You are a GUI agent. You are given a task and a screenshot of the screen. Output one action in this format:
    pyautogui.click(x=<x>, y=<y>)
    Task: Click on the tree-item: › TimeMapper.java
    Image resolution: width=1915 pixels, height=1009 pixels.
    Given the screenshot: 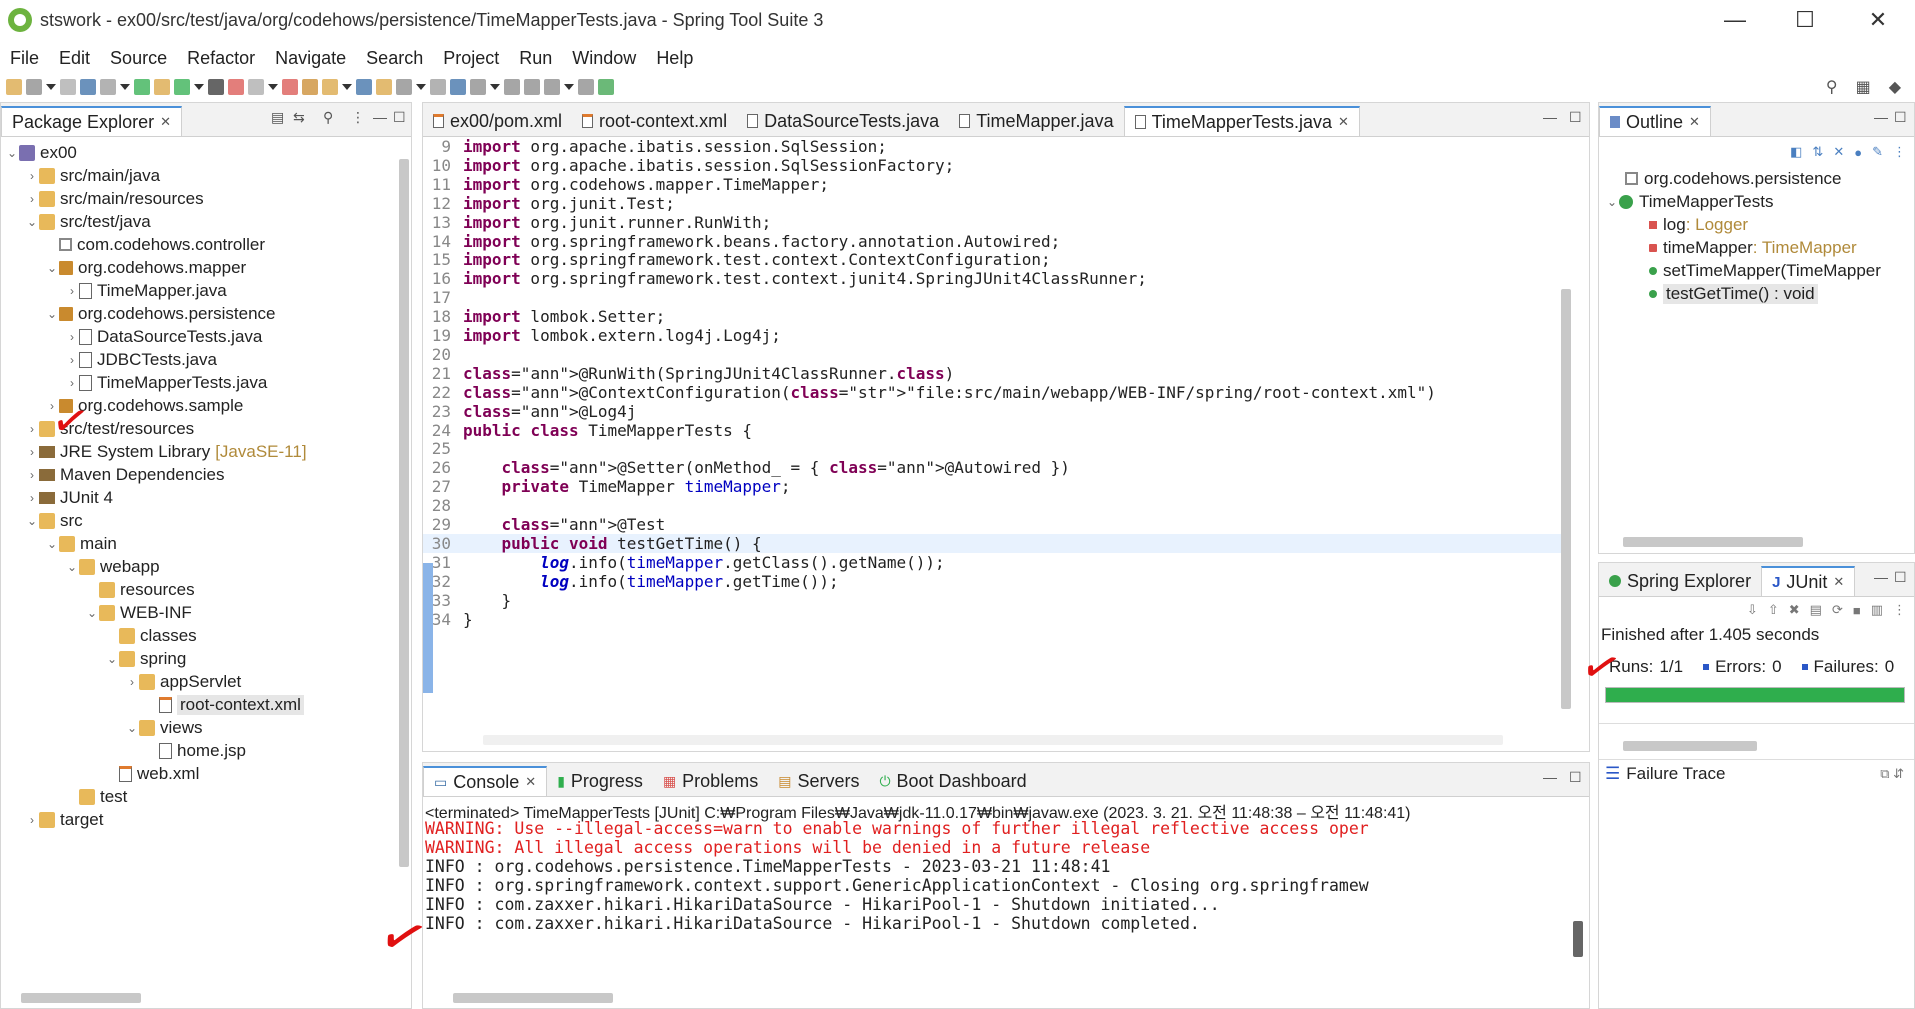 What is the action you would take?
    pyautogui.click(x=146, y=290)
    